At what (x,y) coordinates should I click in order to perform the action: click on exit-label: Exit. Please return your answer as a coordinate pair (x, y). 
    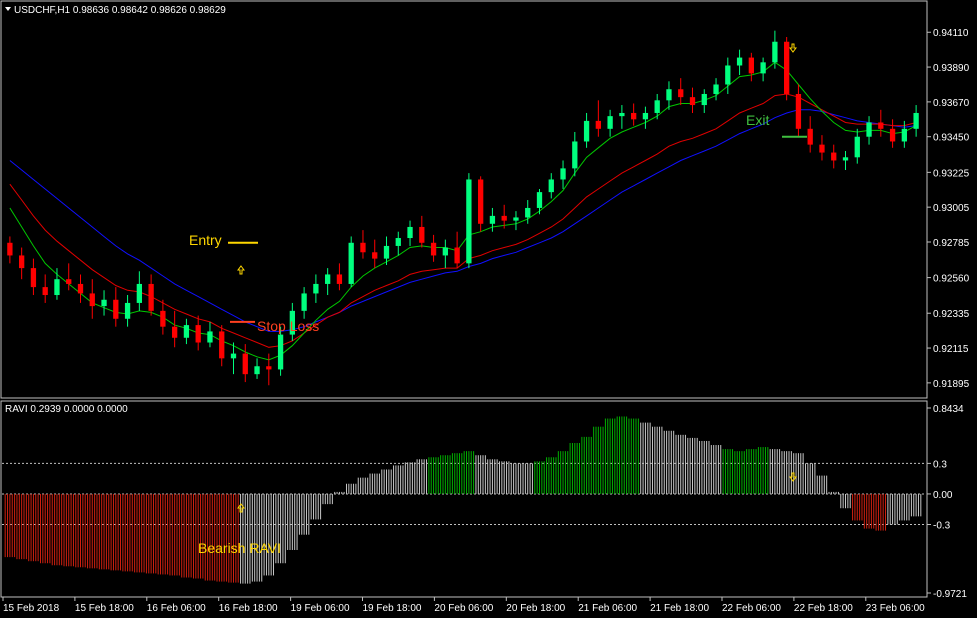
    Looking at the image, I should click on (757, 120).